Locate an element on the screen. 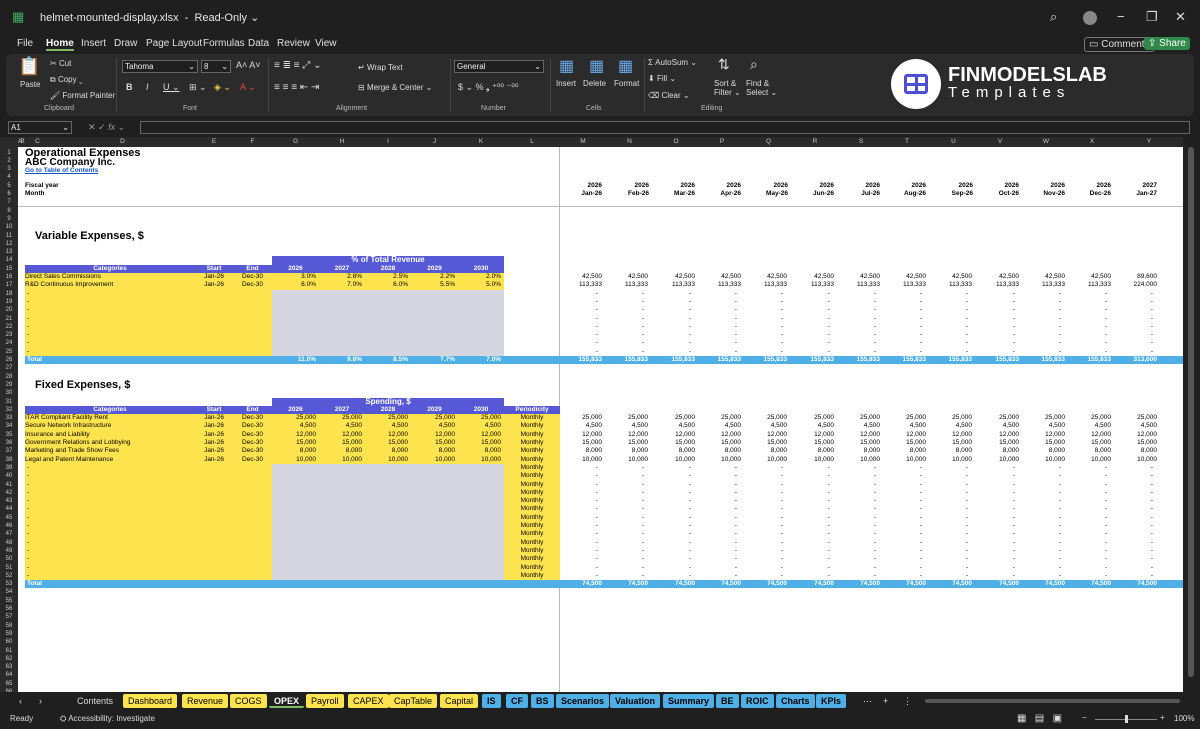 This screenshot has height=729, width=1200. column-header-n: N is located at coordinates (629, 142).